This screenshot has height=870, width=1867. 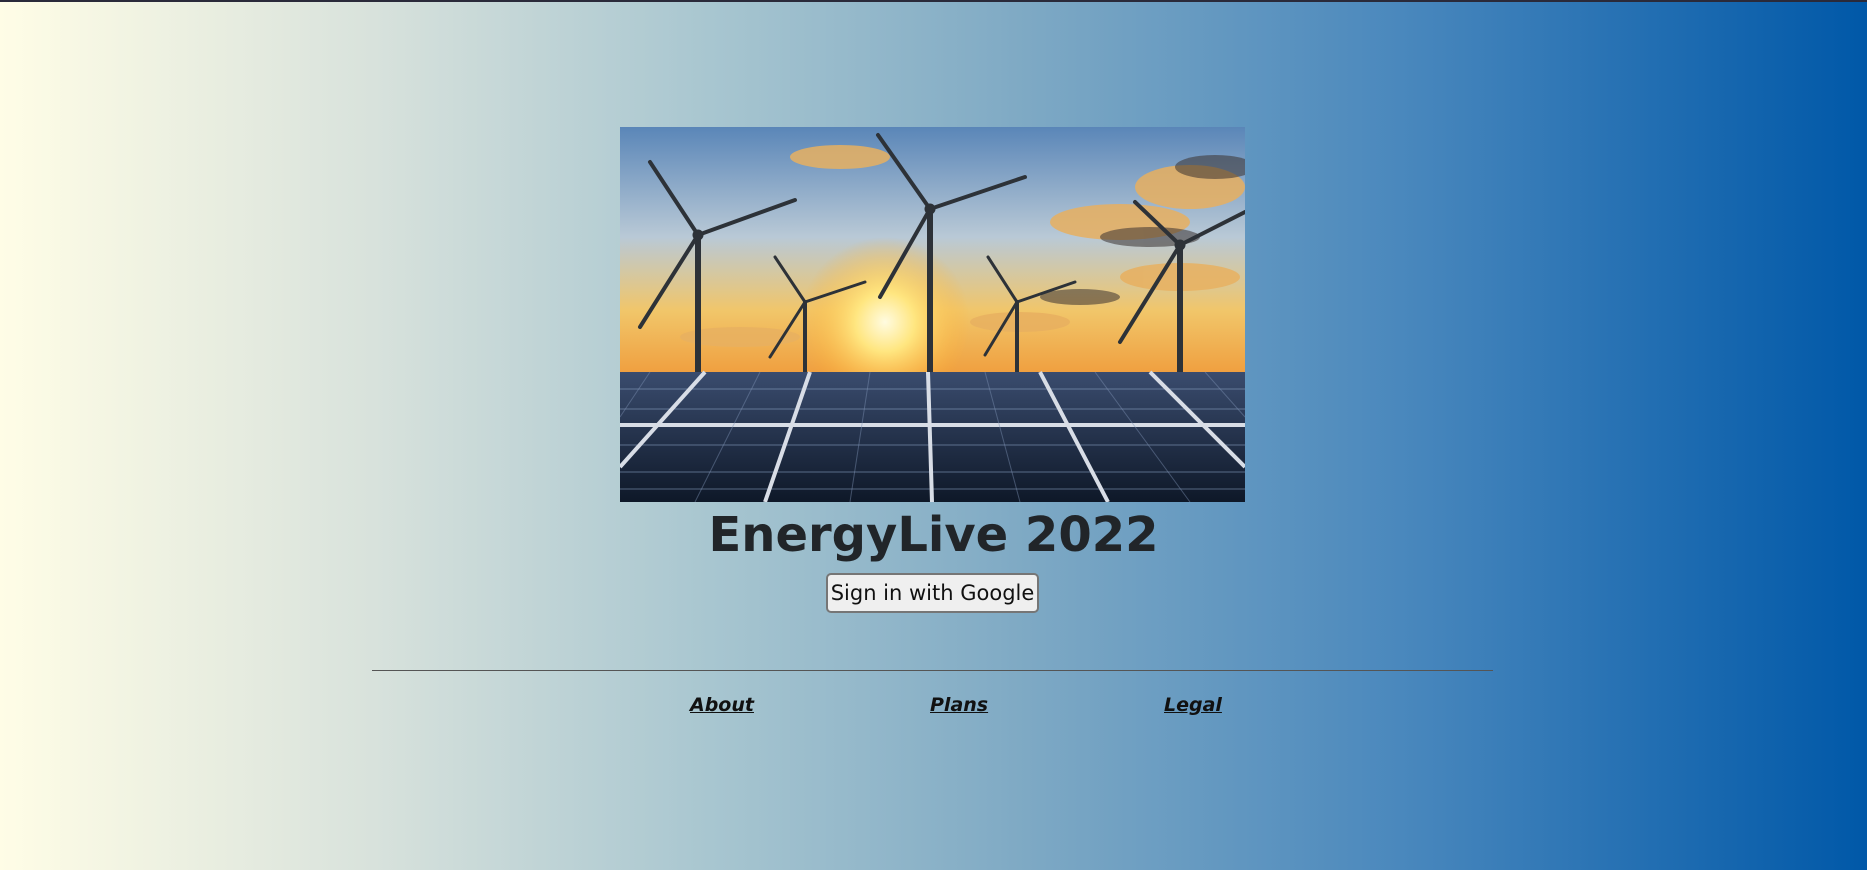 What do you see at coordinates (1193, 705) in the screenshot?
I see `footer-link-legal: Legal` at bounding box center [1193, 705].